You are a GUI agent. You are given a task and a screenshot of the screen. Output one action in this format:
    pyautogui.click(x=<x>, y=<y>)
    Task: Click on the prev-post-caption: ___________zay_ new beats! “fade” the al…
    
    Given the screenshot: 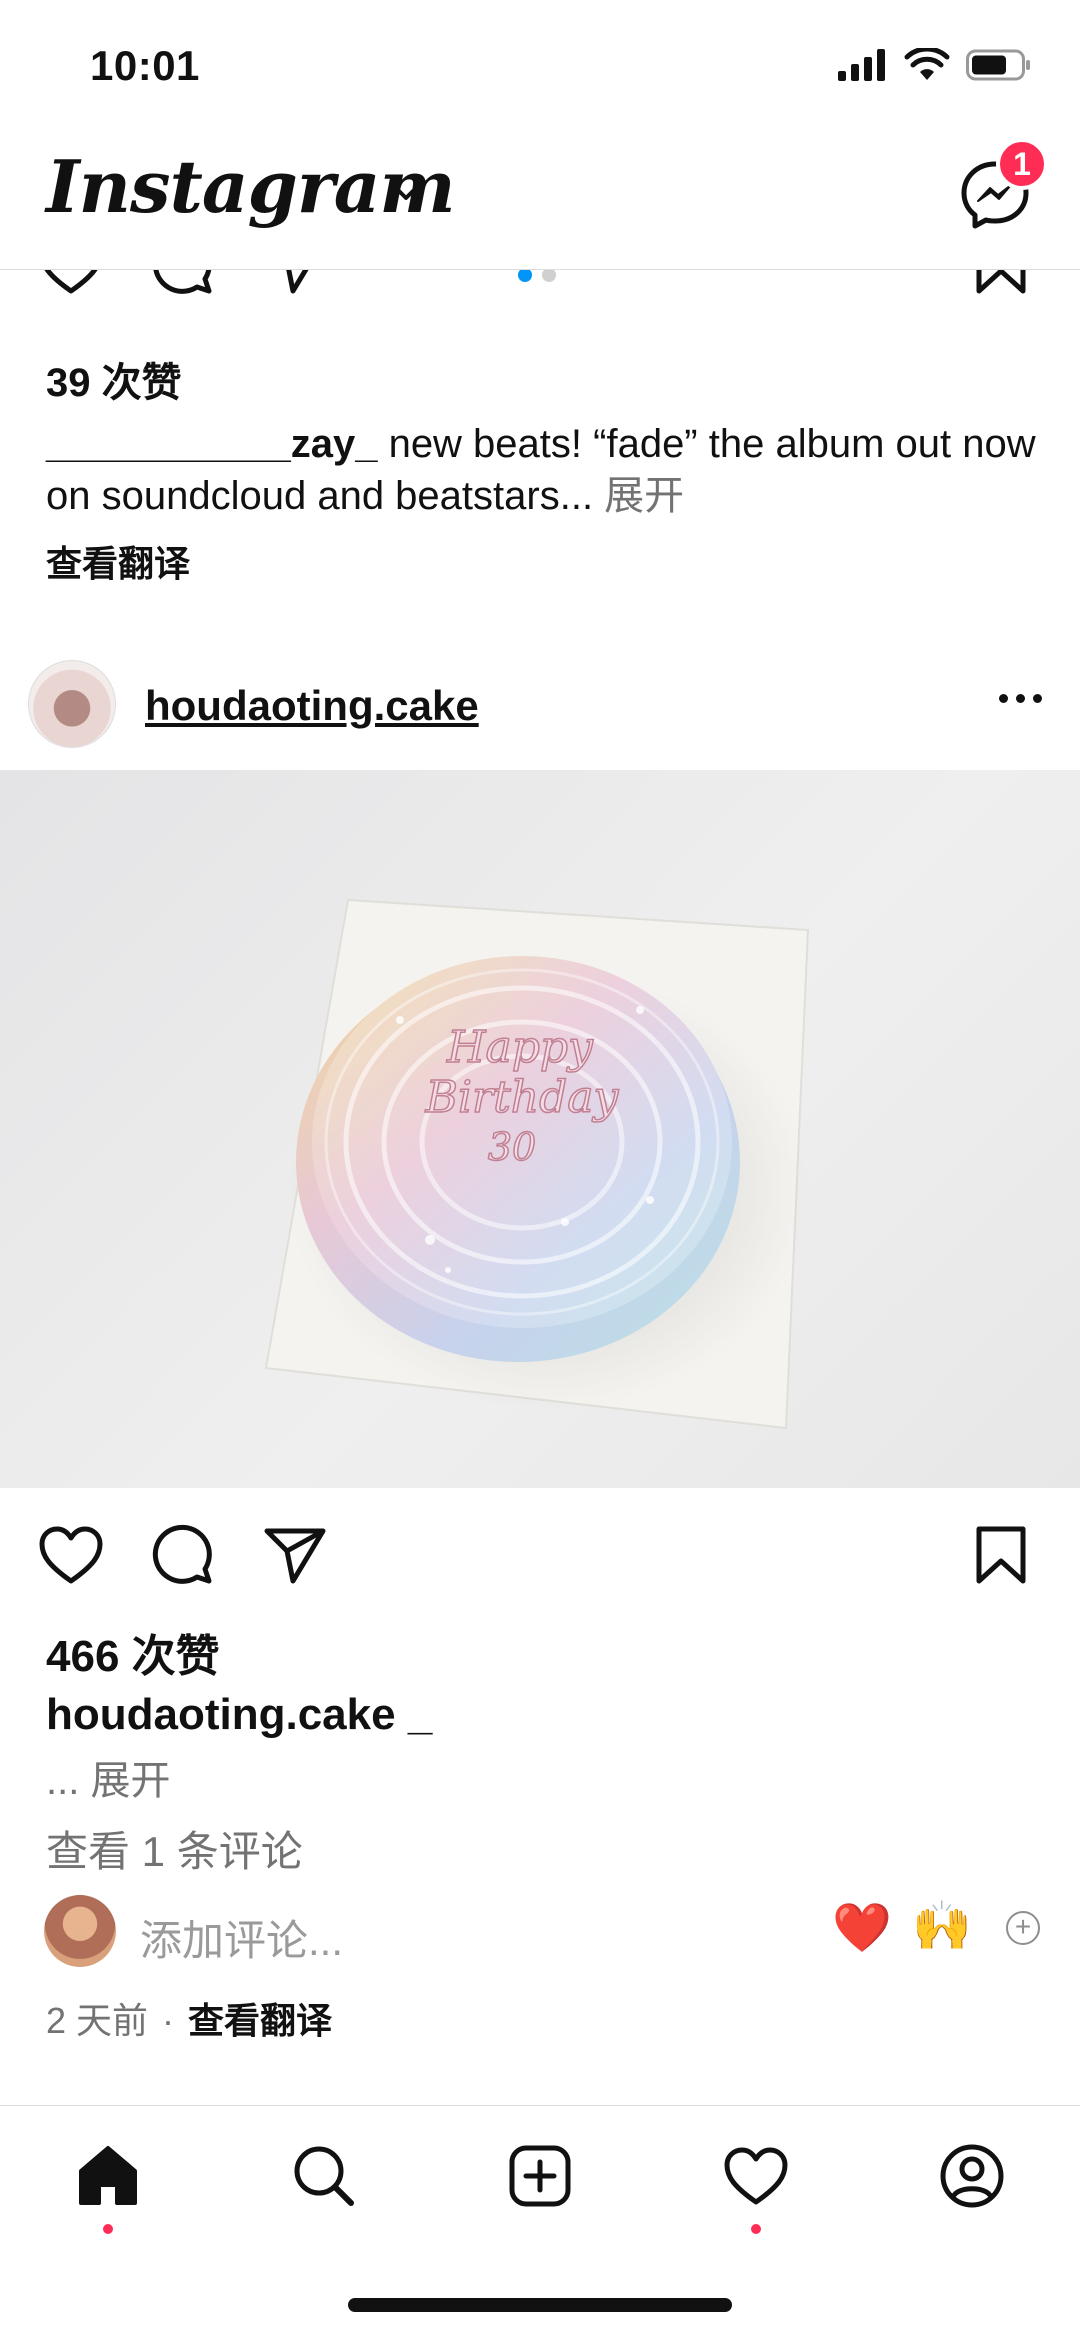 What is the action you would take?
    pyautogui.click(x=546, y=470)
    